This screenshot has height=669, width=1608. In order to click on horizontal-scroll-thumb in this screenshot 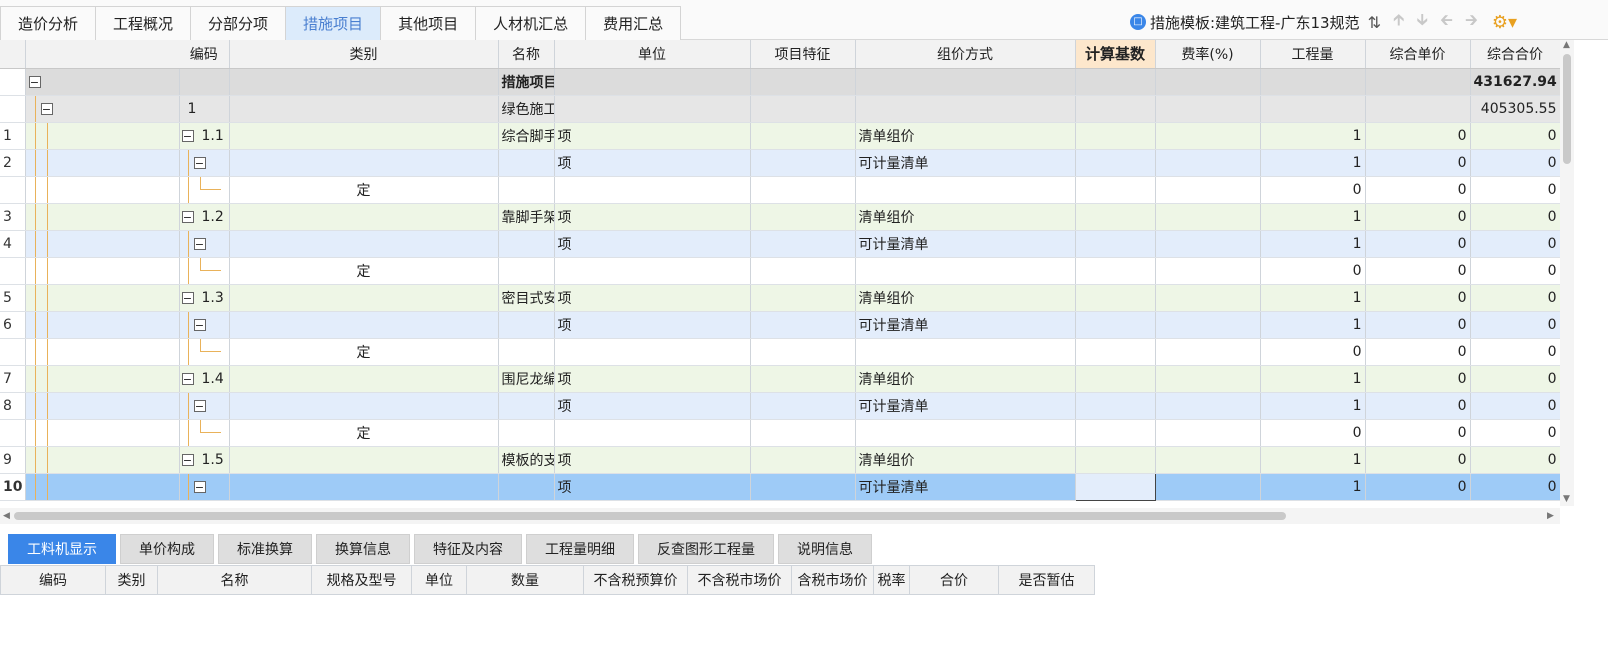, I will do `click(650, 516)`.